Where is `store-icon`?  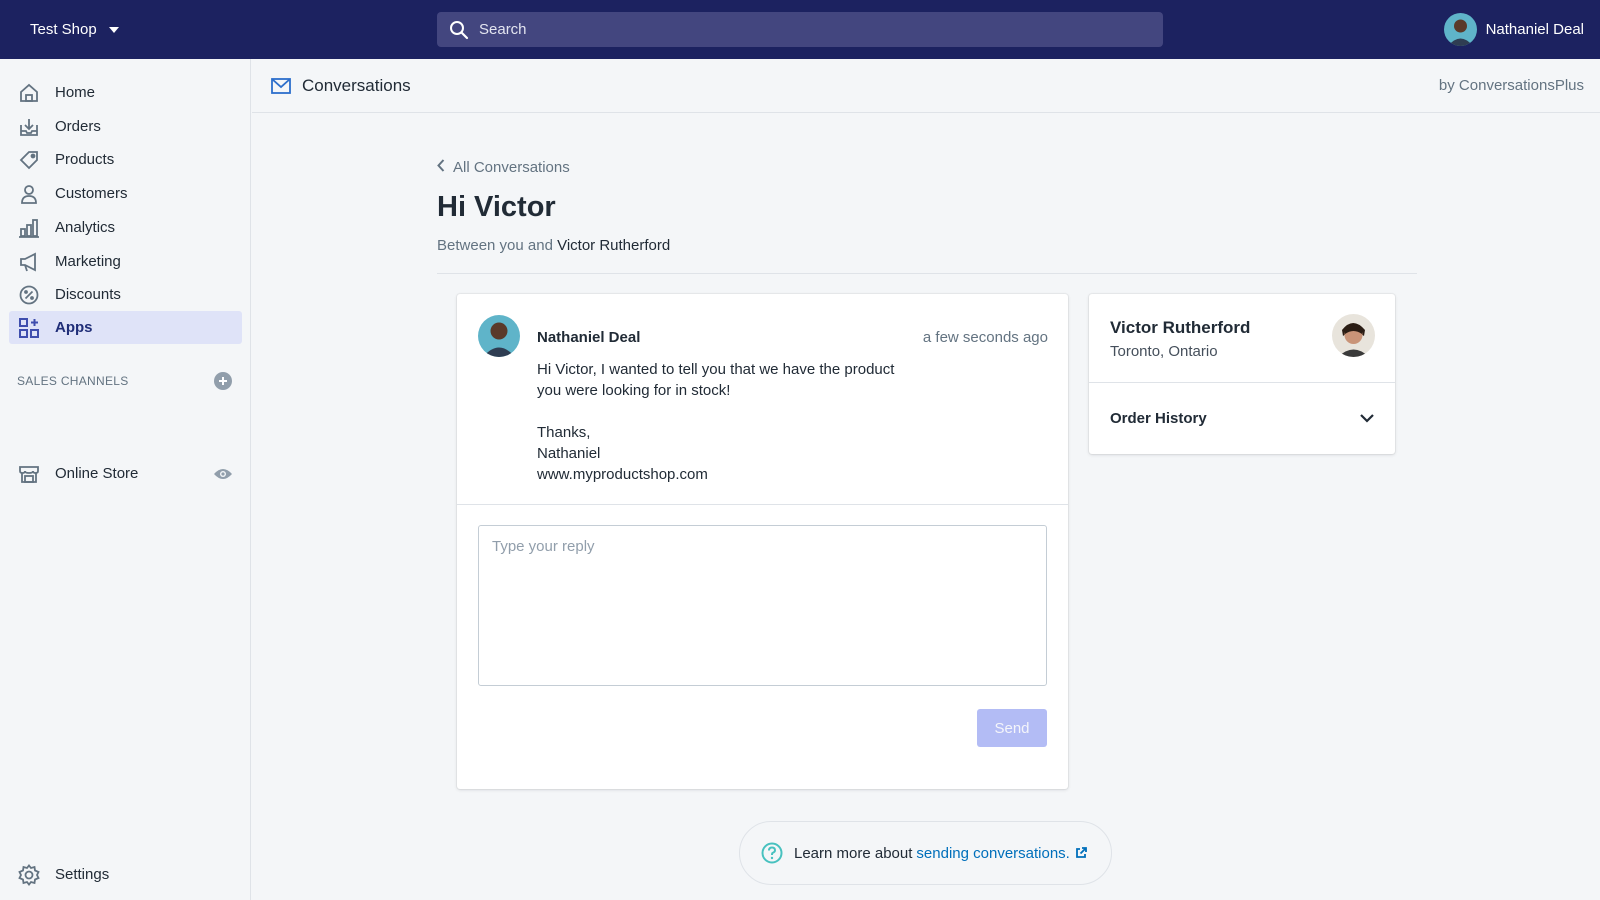 store-icon is located at coordinates (29, 474).